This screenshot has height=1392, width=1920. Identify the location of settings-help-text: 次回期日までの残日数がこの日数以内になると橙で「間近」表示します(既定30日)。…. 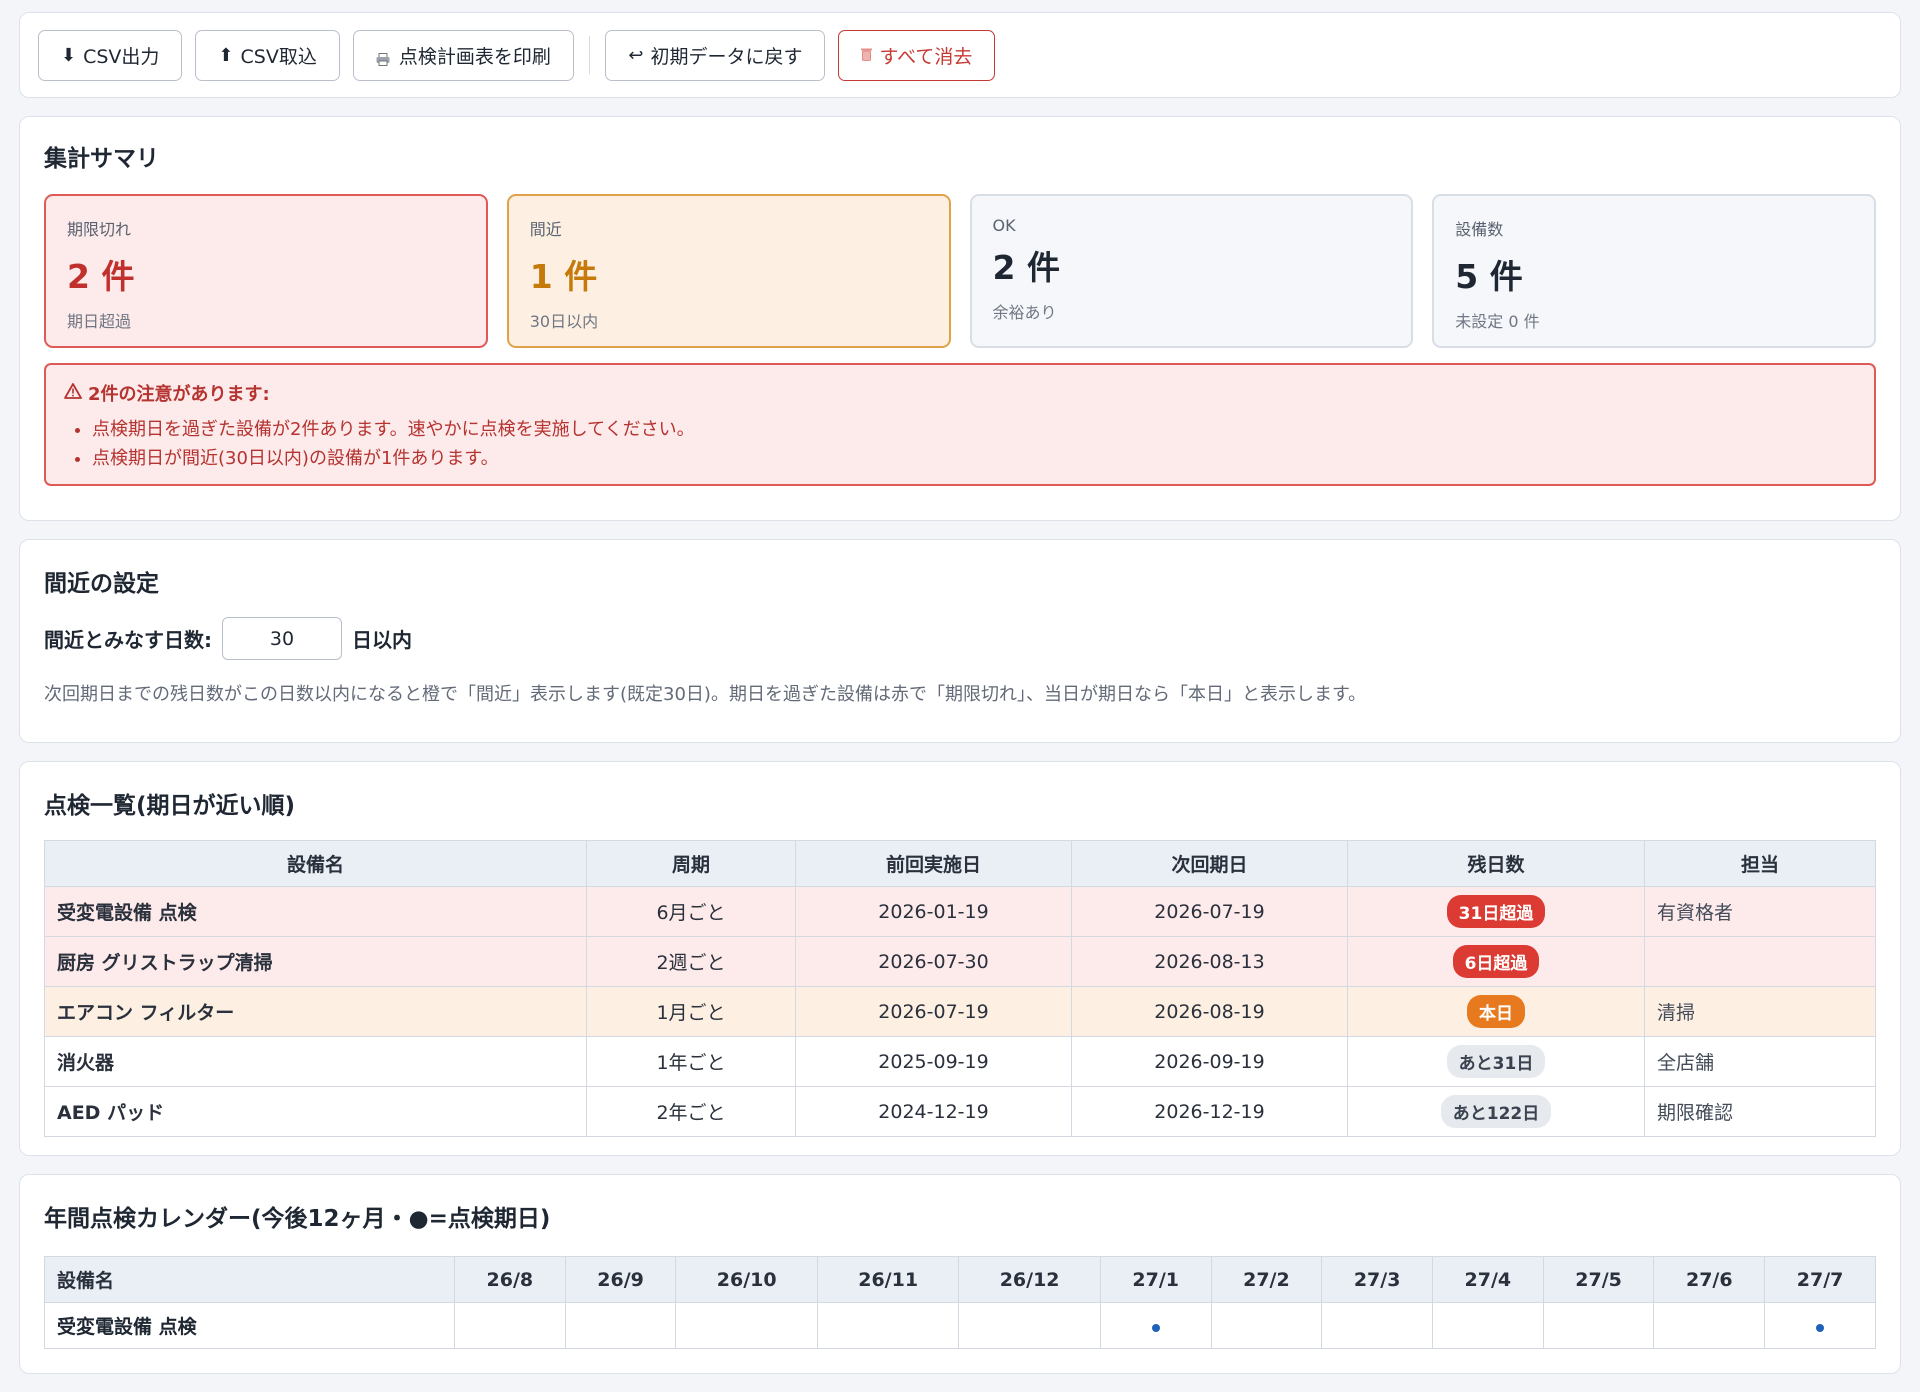
(705, 694).